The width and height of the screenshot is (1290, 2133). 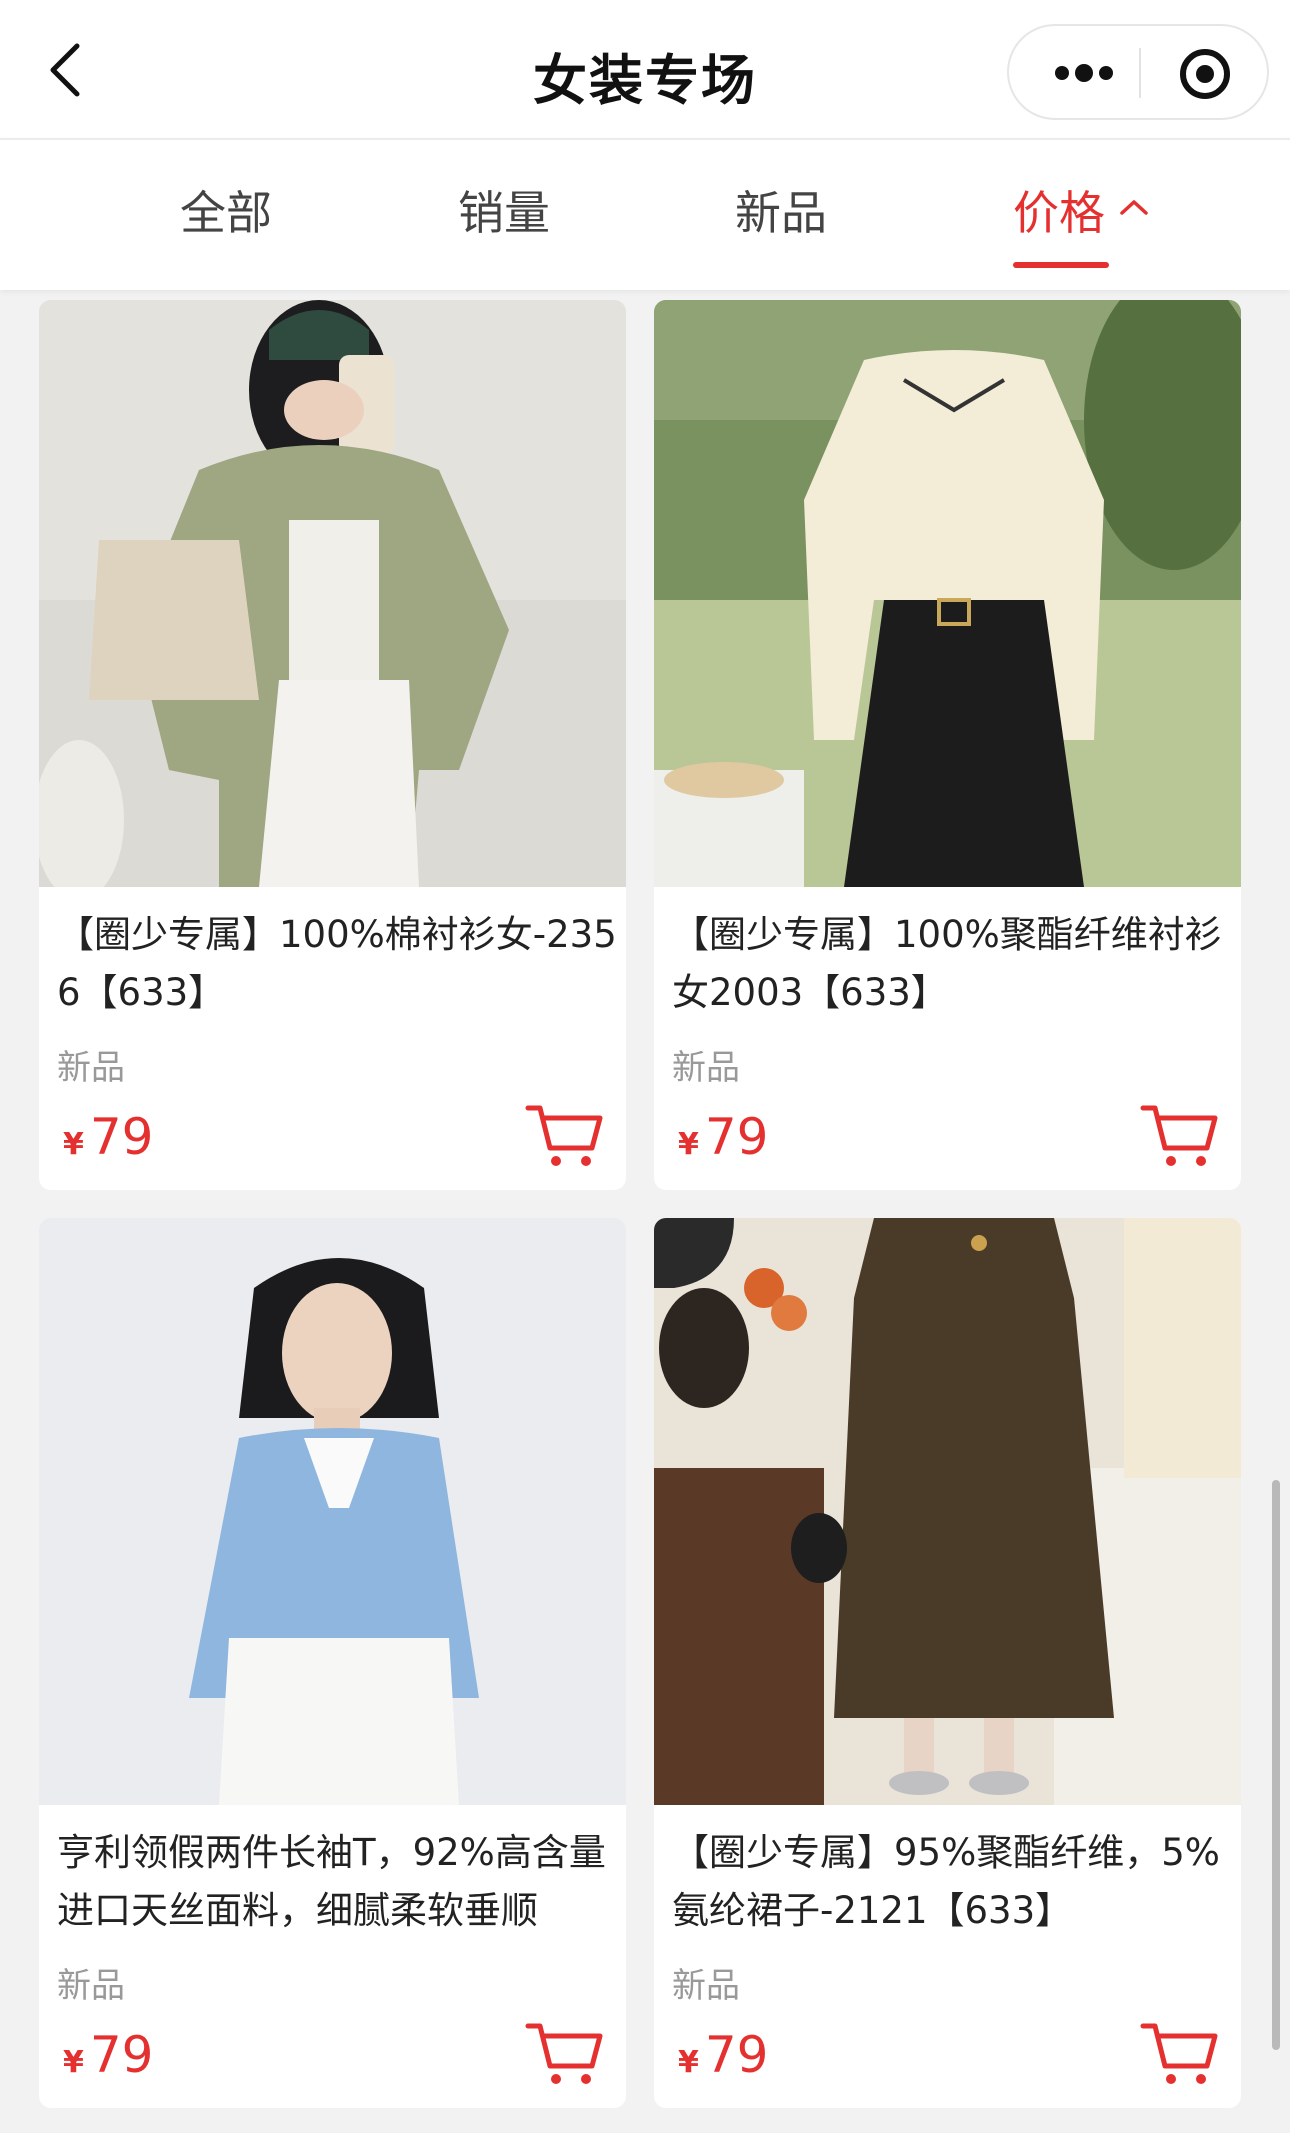 I want to click on close-target-icon, so click(x=1205, y=74).